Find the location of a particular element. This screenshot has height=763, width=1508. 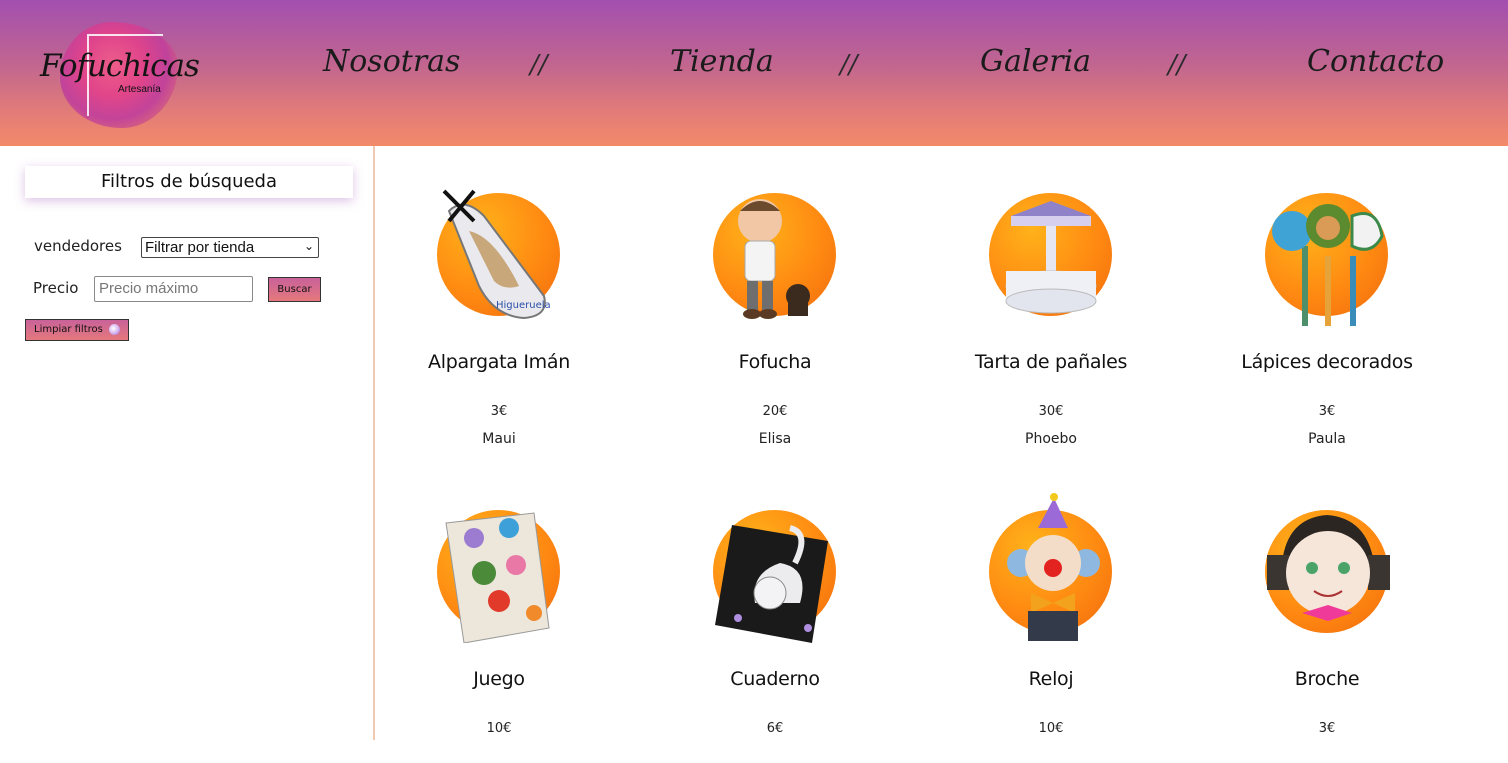

clear-filters-button: Limpiar filtros is located at coordinates (77, 330).